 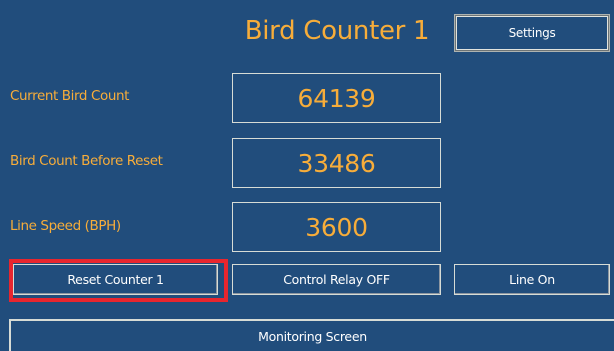 What do you see at coordinates (70, 96) in the screenshot?
I see `current-bird-count-label: Current Bird Count` at bounding box center [70, 96].